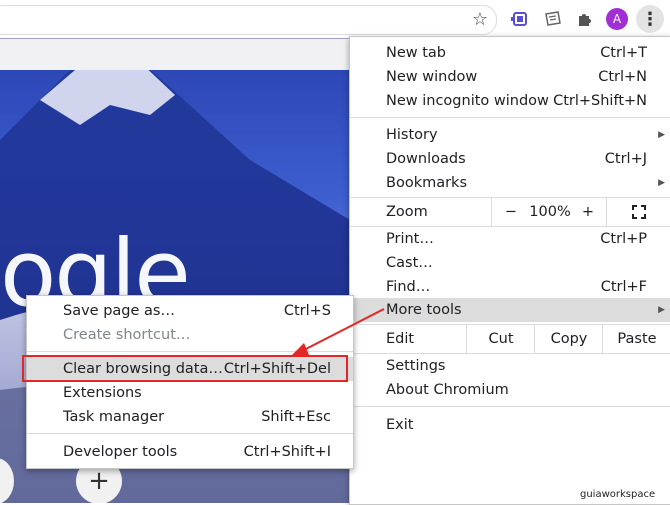  What do you see at coordinates (337, 332) in the screenshot?
I see `annotation-arrow` at bounding box center [337, 332].